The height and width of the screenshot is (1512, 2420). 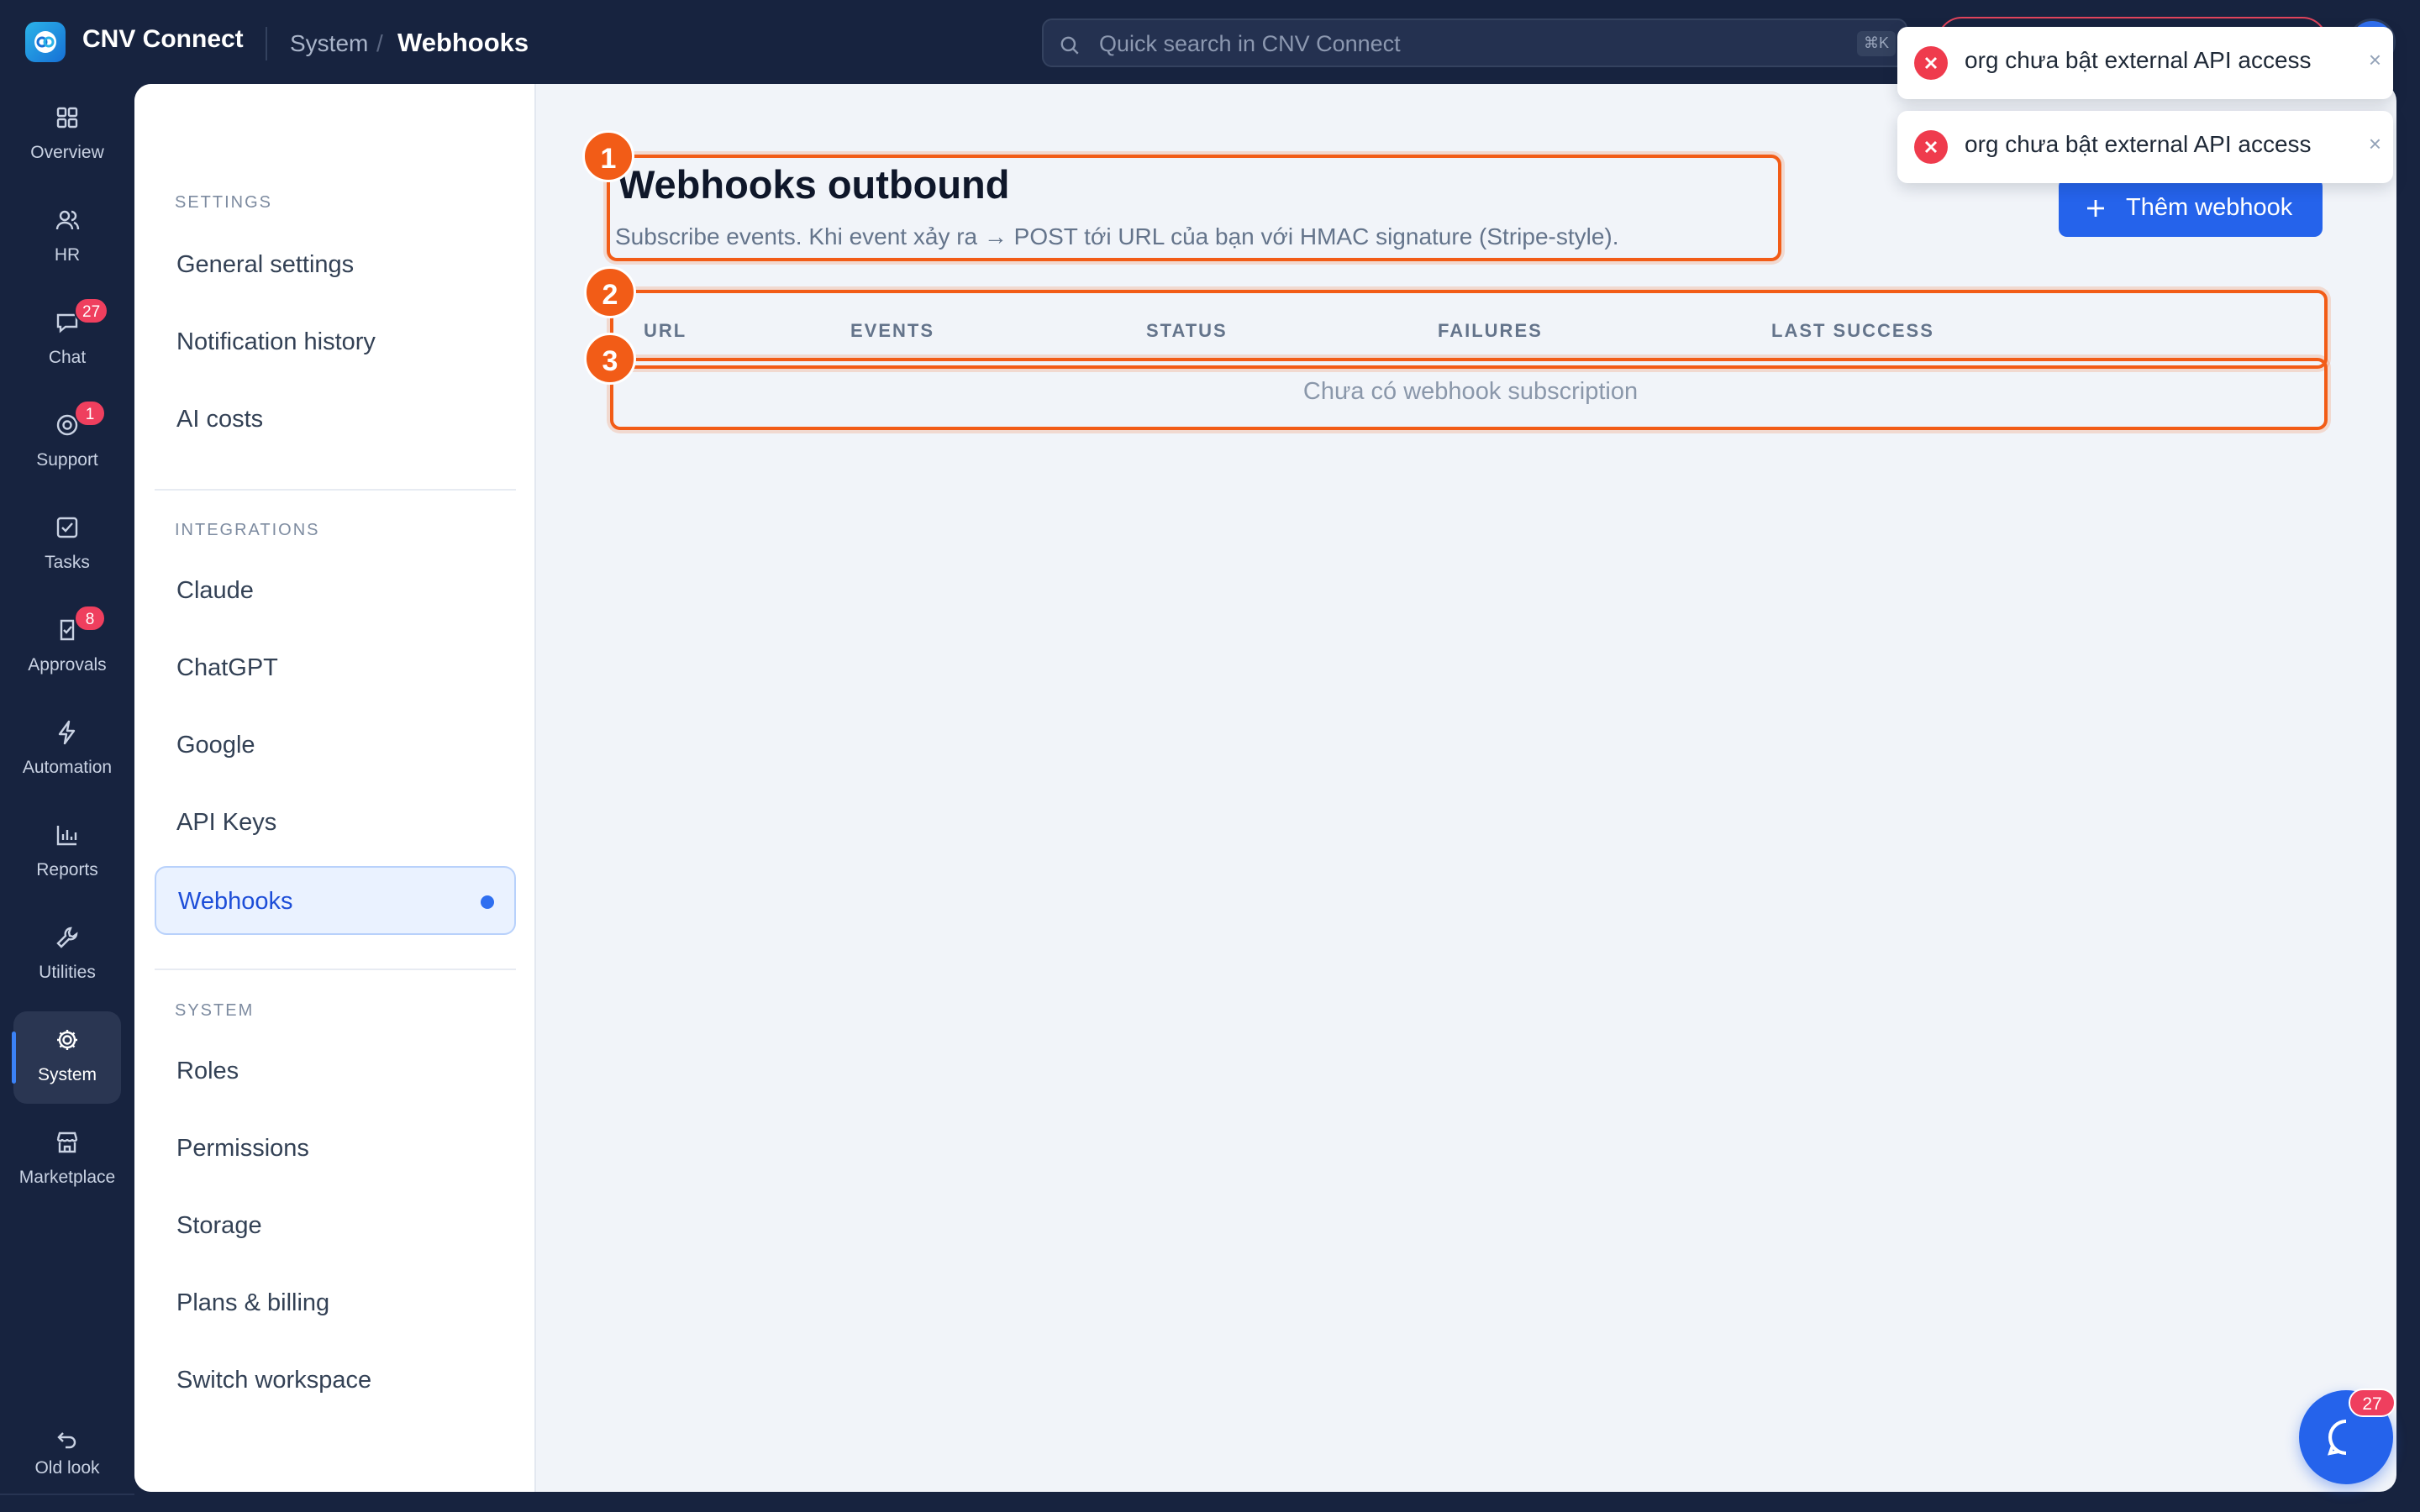 What do you see at coordinates (336, 668) in the screenshot?
I see `subnav-item-chatgpt: ChatGPT` at bounding box center [336, 668].